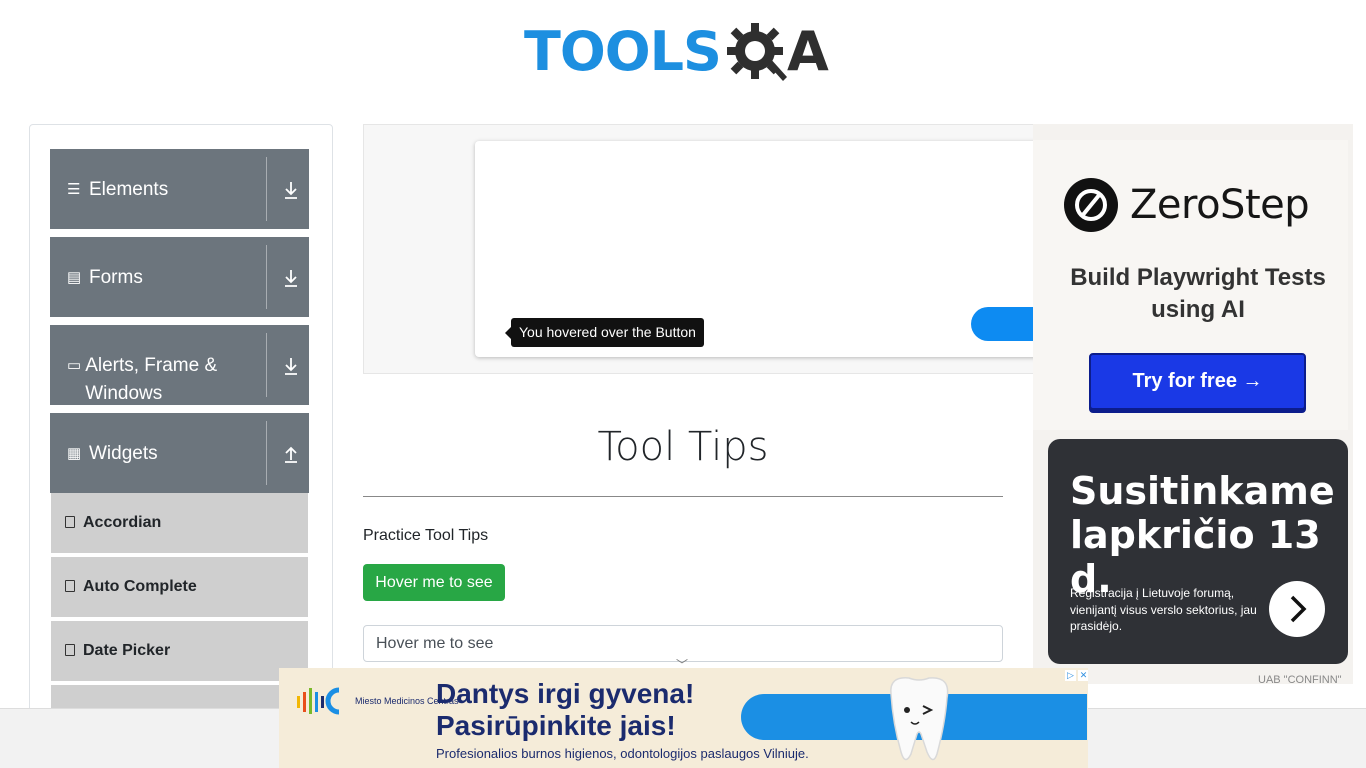 This screenshot has width=1366, height=768. I want to click on zerostep-tagline: Build Playwright Tests using AI, so click(1198, 293).